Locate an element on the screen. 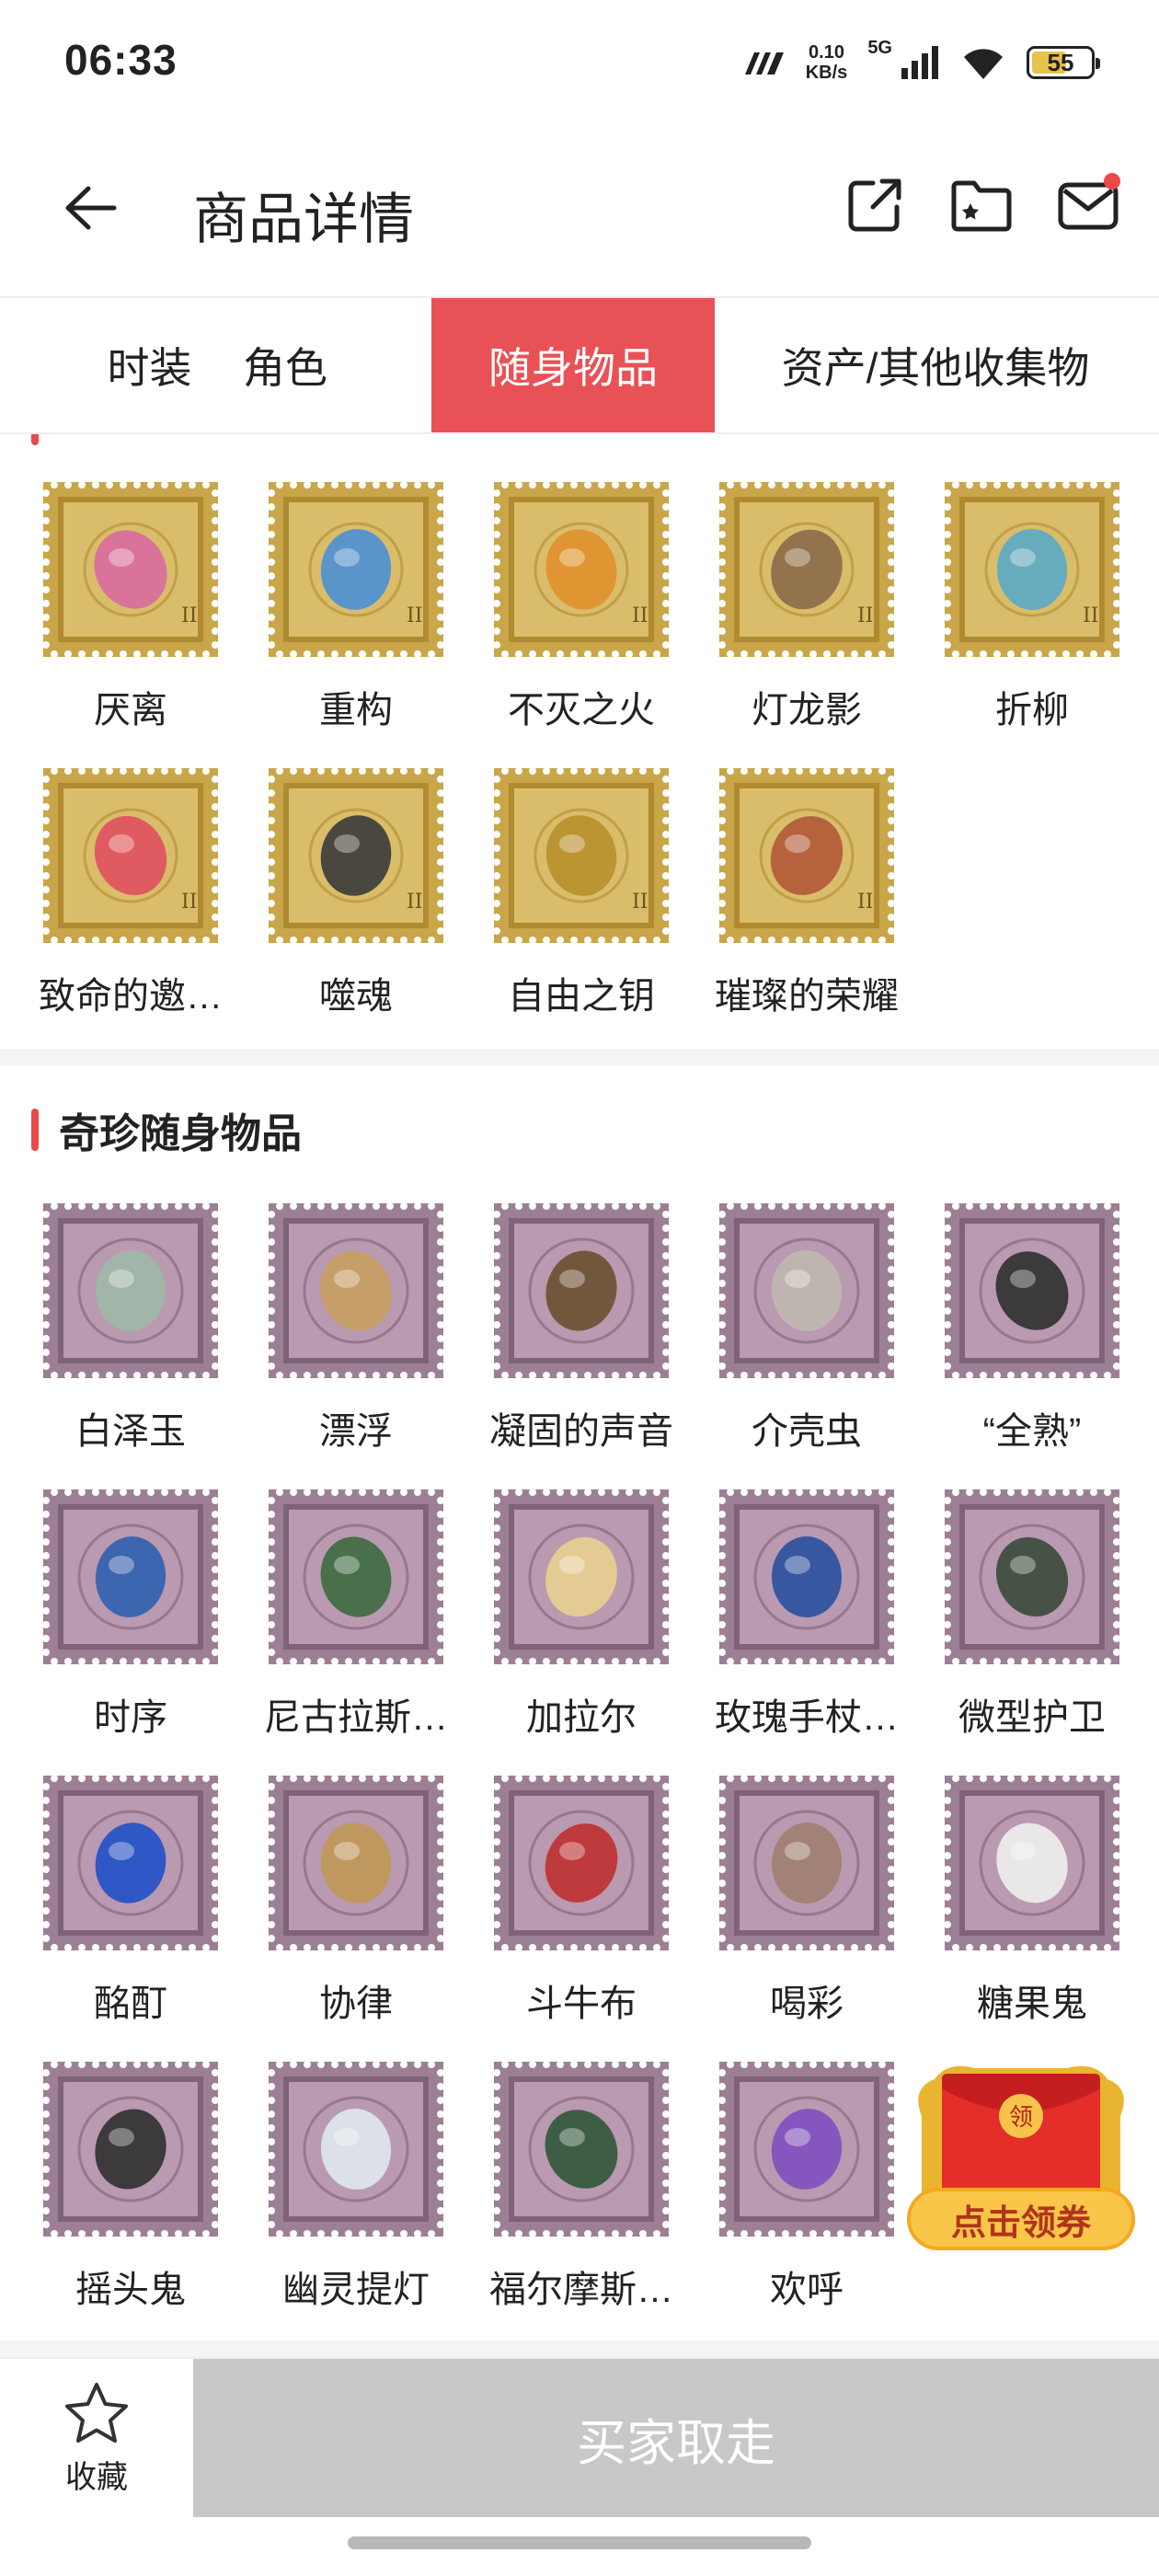 The image size is (1159, 2576). star-icon is located at coordinates (96, 2412).